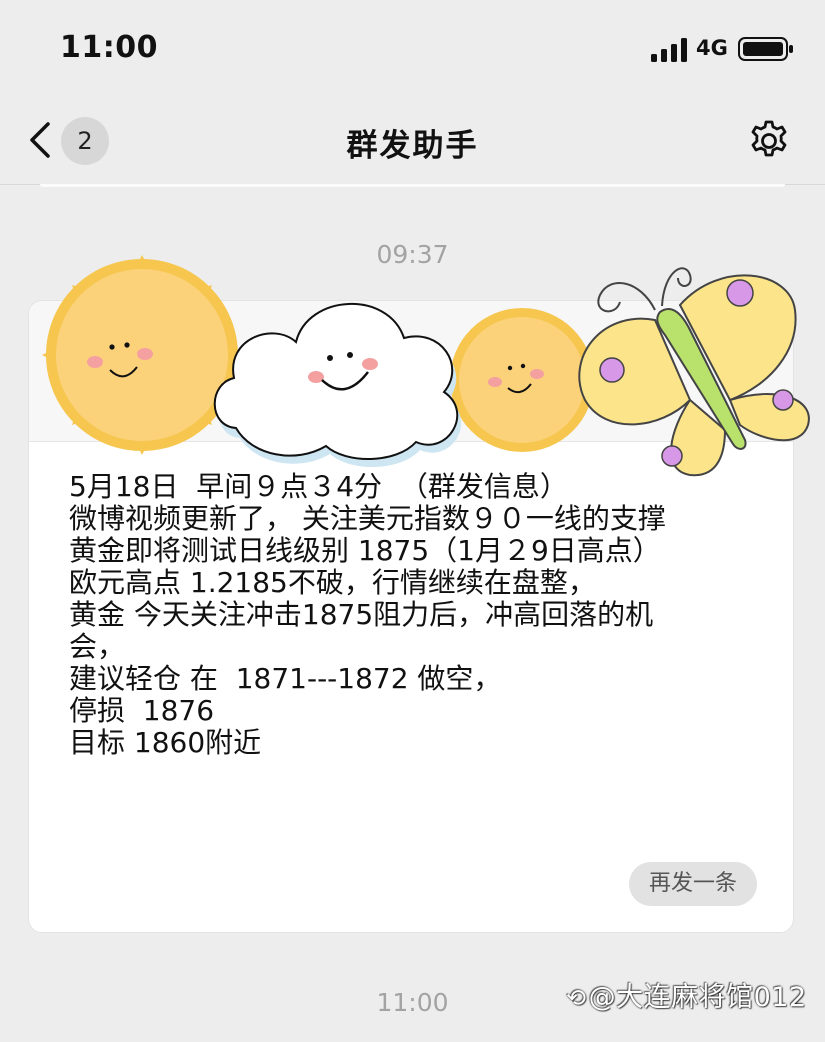 This screenshot has height=1042, width=825. I want to click on status-time: 11:00, so click(109, 47).